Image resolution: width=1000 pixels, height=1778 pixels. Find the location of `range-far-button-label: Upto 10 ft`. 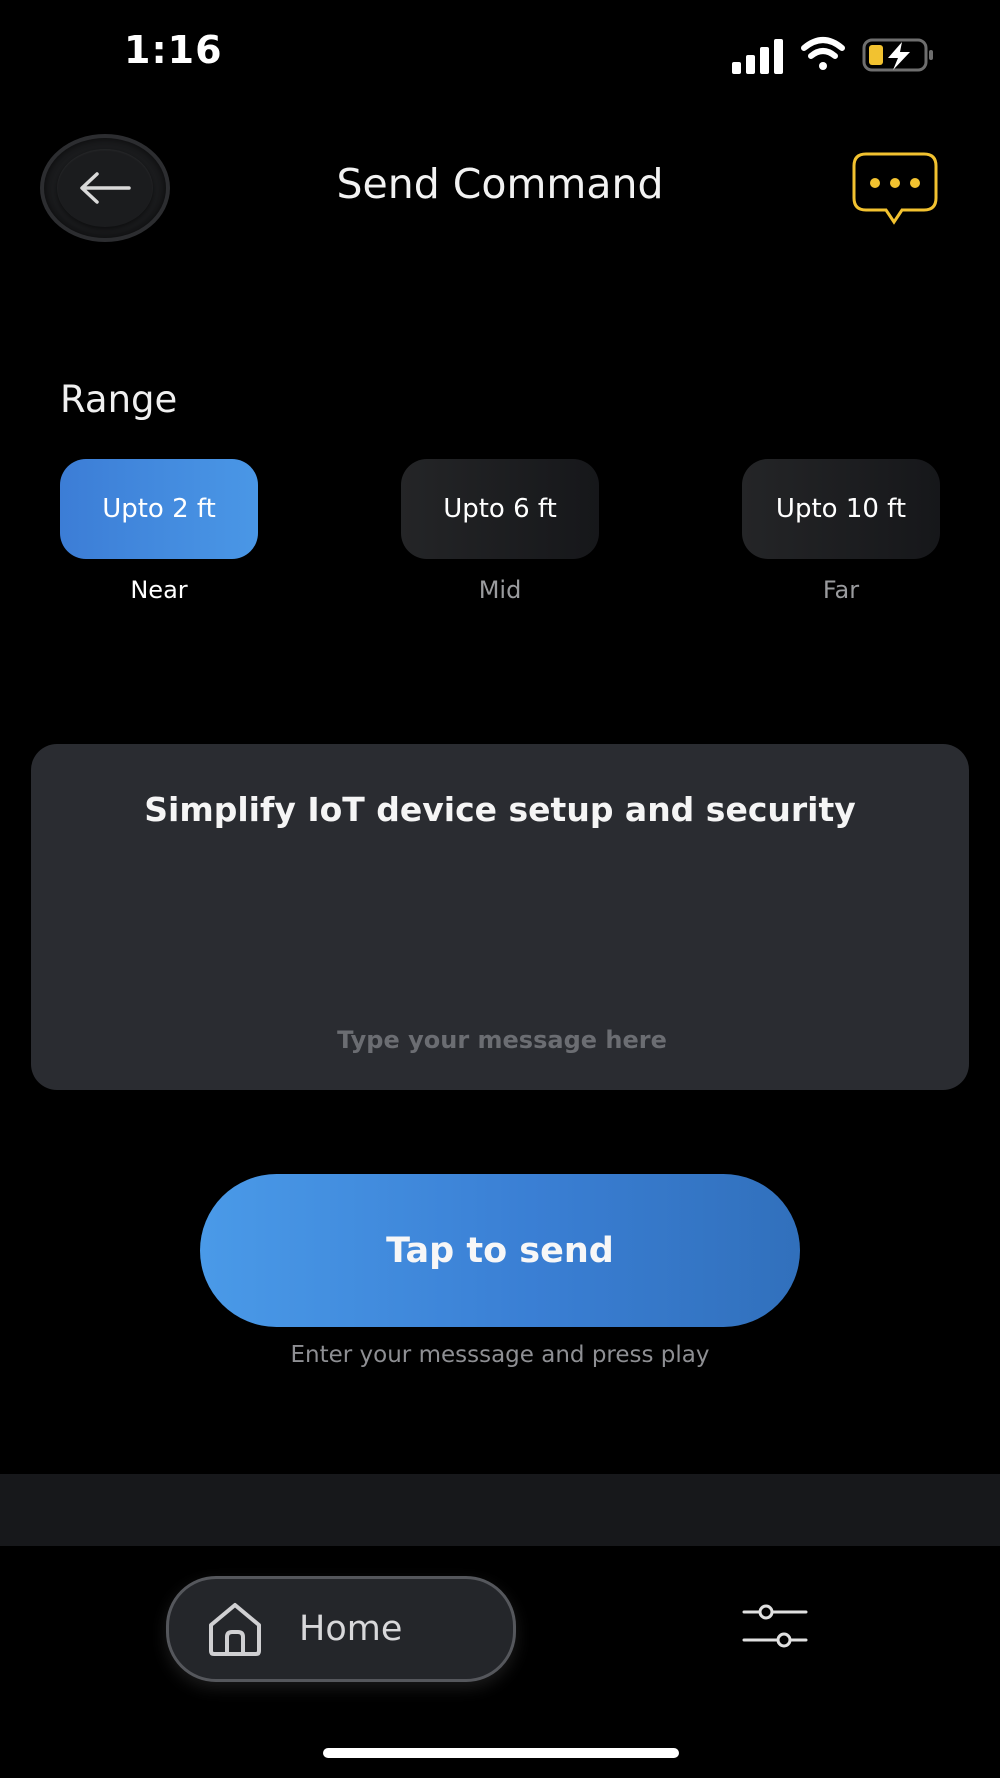

range-far-button-label: Upto 10 ft is located at coordinates (841, 509).